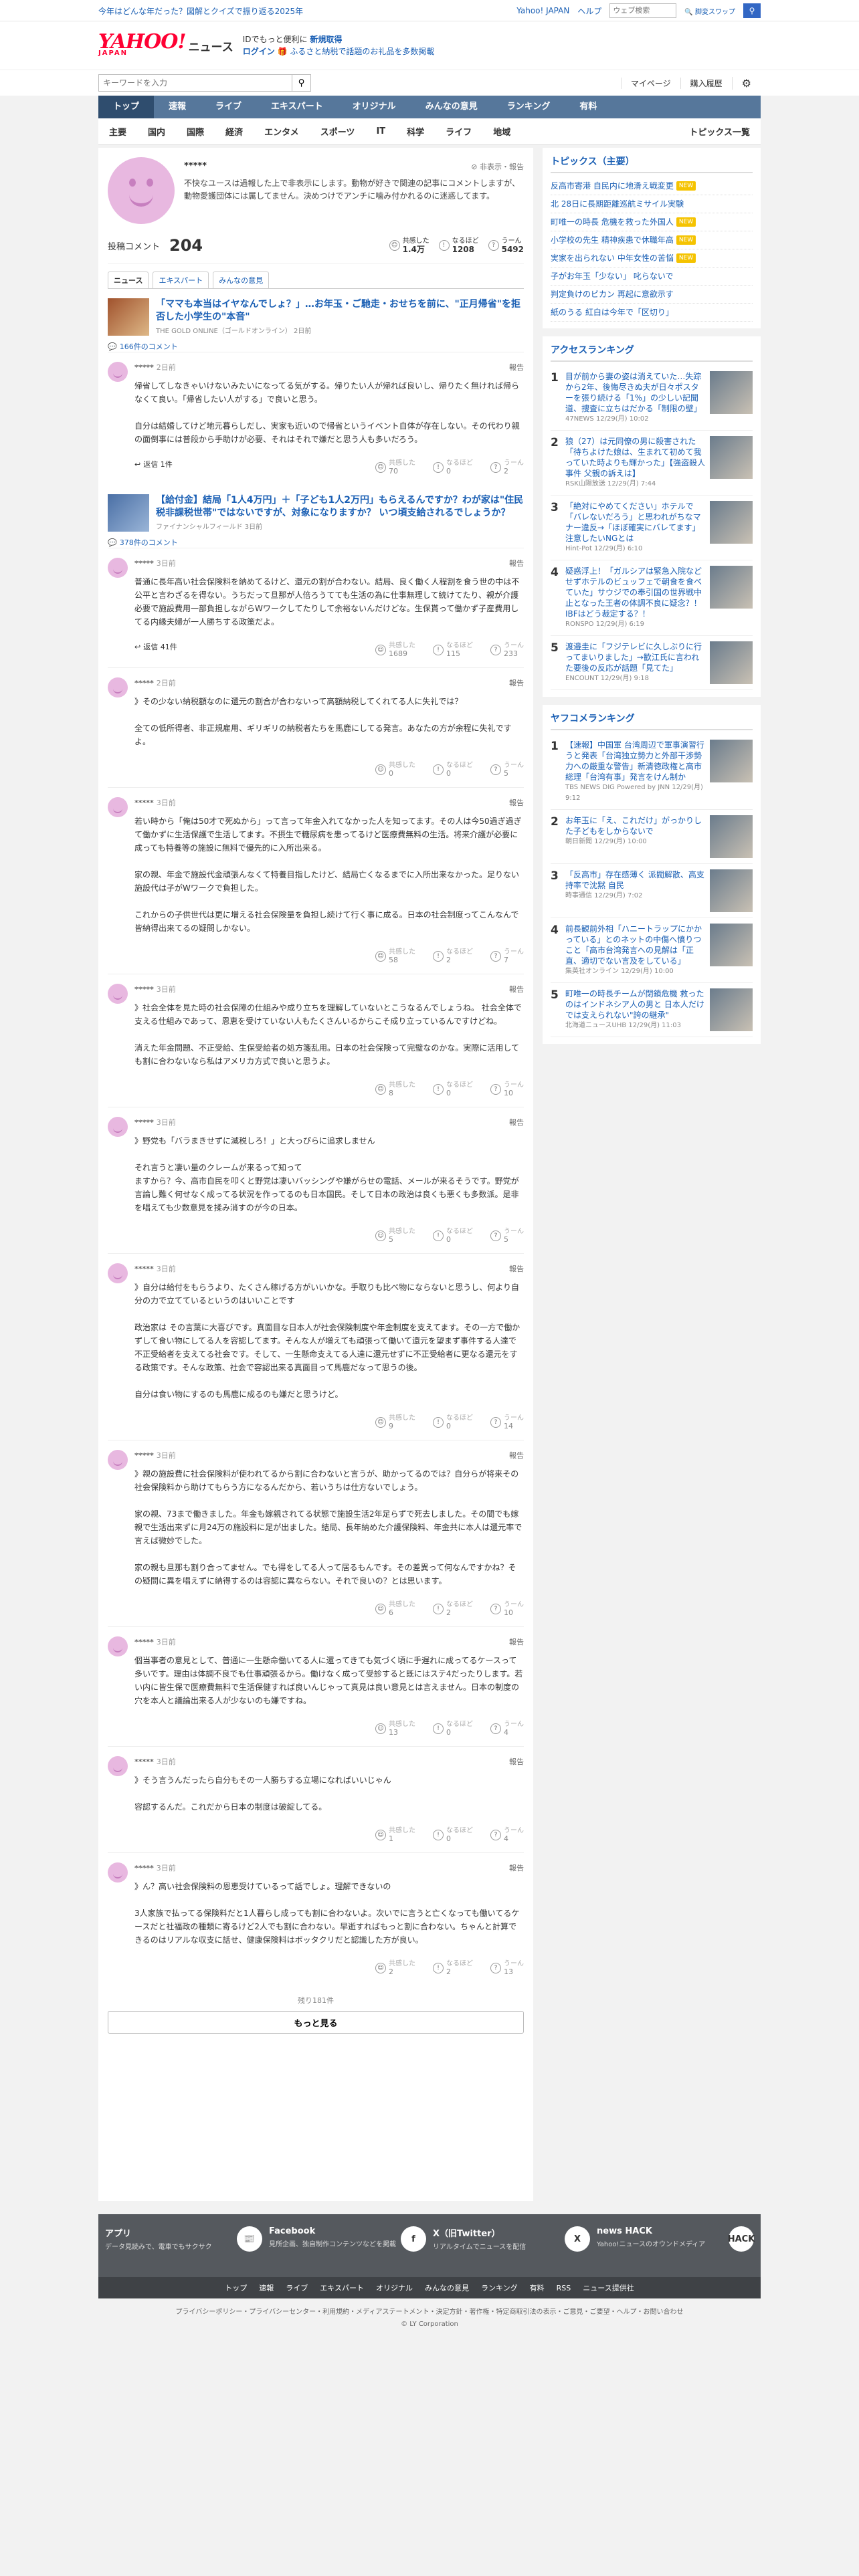  What do you see at coordinates (652, 240) in the screenshot?
I see `topic-item: 小学校の先生 精神疾患で休職年高 NEW` at bounding box center [652, 240].